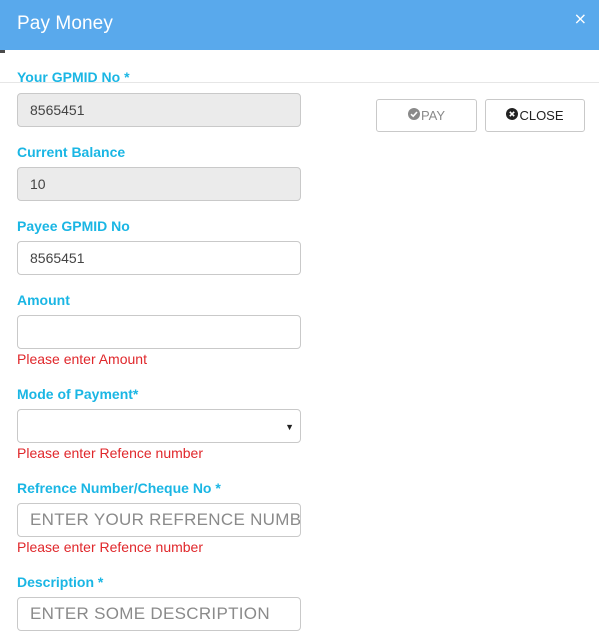 This screenshot has height=631, width=599. What do you see at coordinates (159, 426) in the screenshot?
I see `mode-select: ▼` at bounding box center [159, 426].